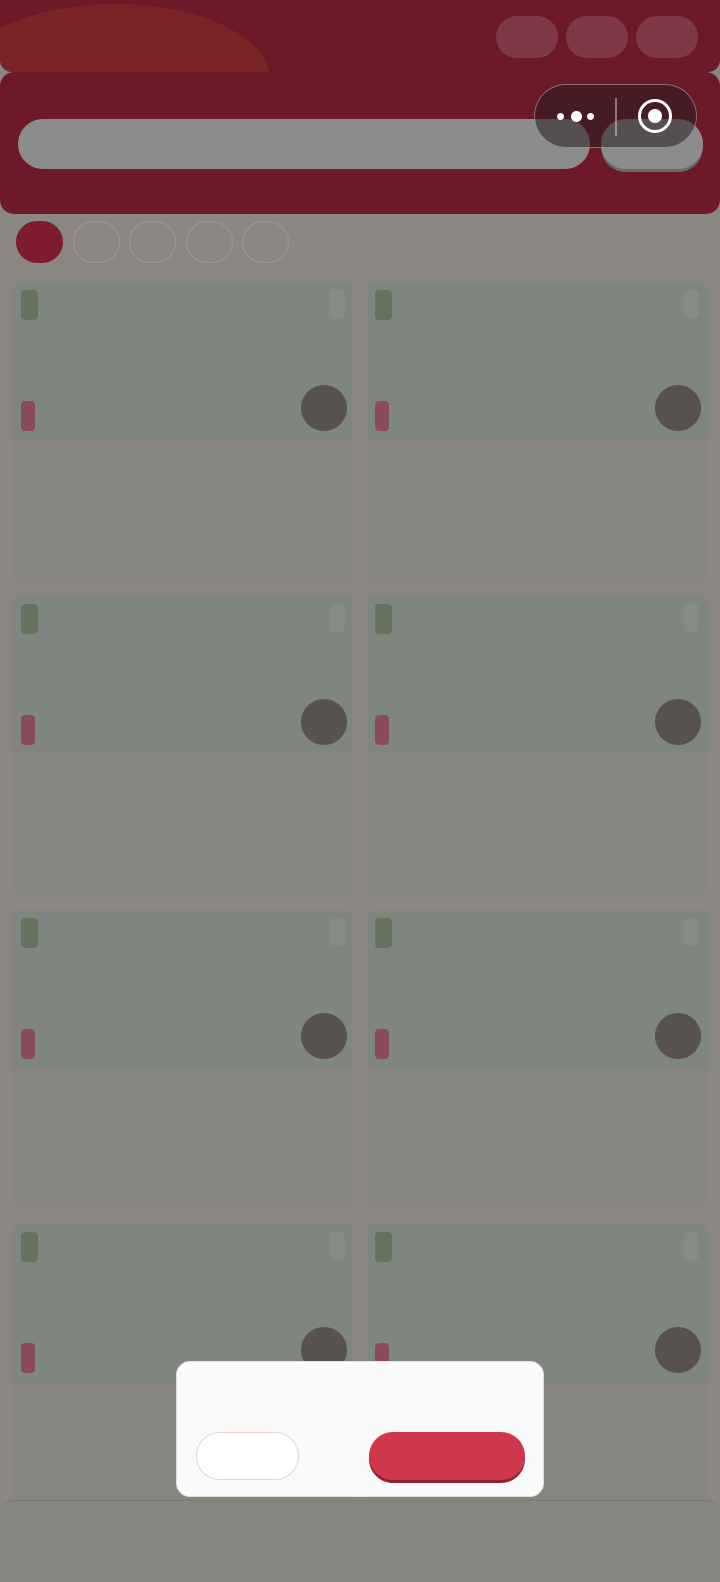 The height and width of the screenshot is (1582, 720). Describe the element at coordinates (655, 116) in the screenshot. I see `target-close-icon` at that location.